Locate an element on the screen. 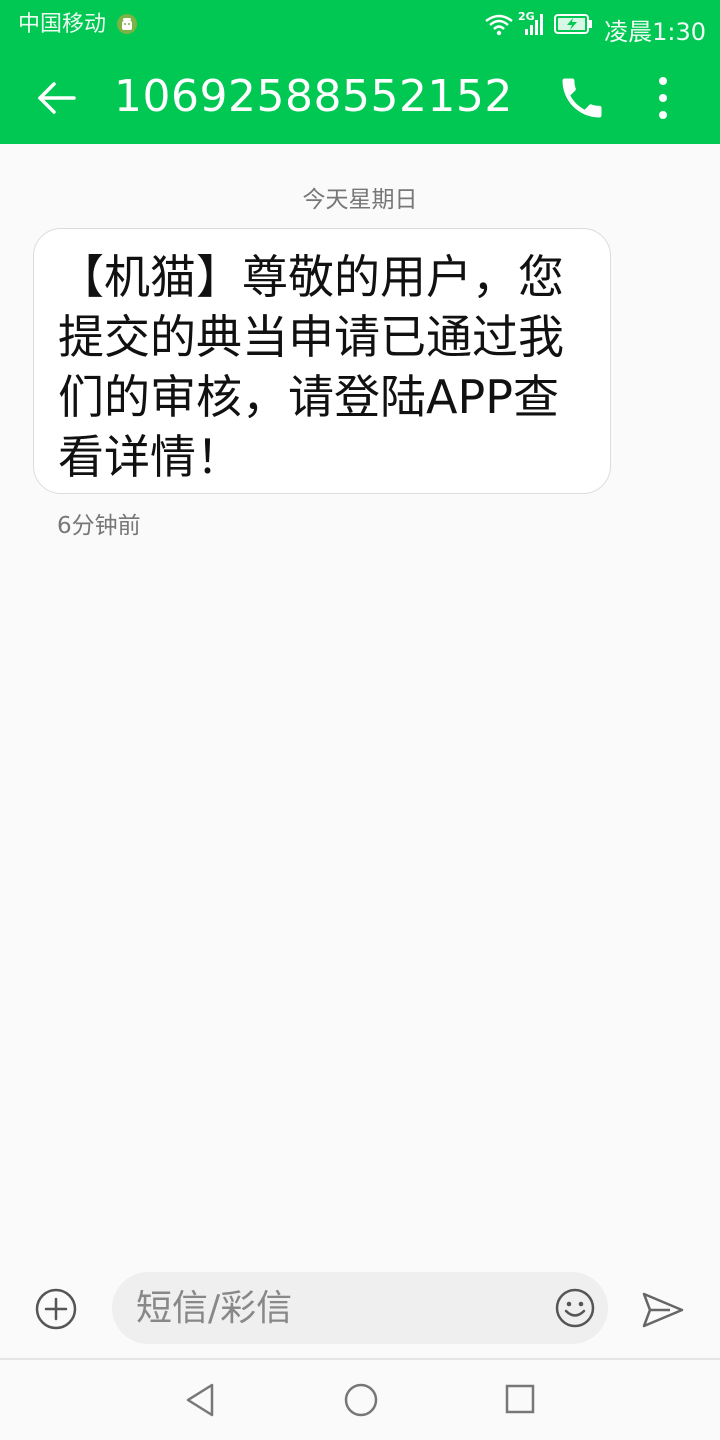 Image resolution: width=720 pixels, height=1440 pixels. add-attachment-button is located at coordinates (56, 1309).